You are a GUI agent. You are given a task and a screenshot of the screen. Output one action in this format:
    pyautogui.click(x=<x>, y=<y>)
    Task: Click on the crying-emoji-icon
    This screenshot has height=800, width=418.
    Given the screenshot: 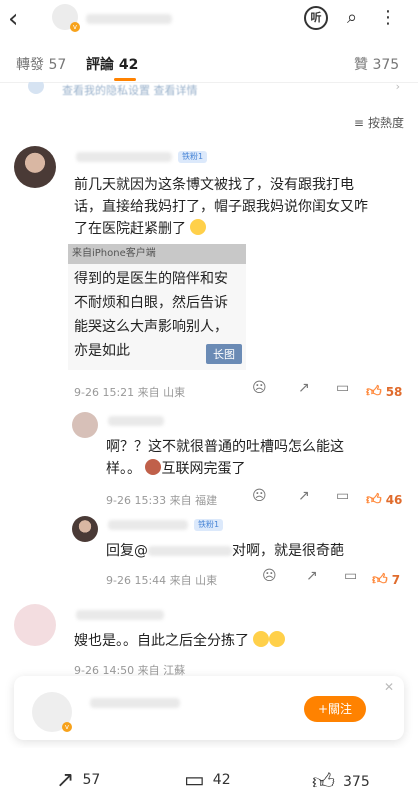 What is the action you would take?
    pyautogui.click(x=198, y=227)
    